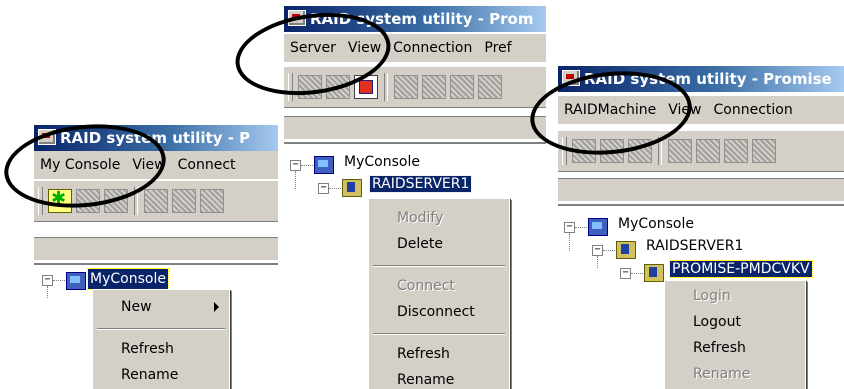  Describe the element at coordinates (439, 286) in the screenshot. I see `menu-item-connect: Connect` at that location.